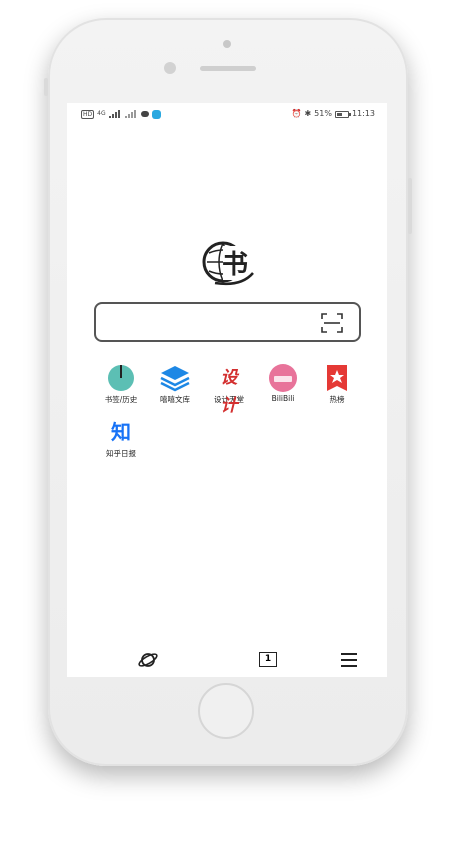 The image size is (455, 850). What do you see at coordinates (227, 322) in the screenshot?
I see `search-input` at bounding box center [227, 322].